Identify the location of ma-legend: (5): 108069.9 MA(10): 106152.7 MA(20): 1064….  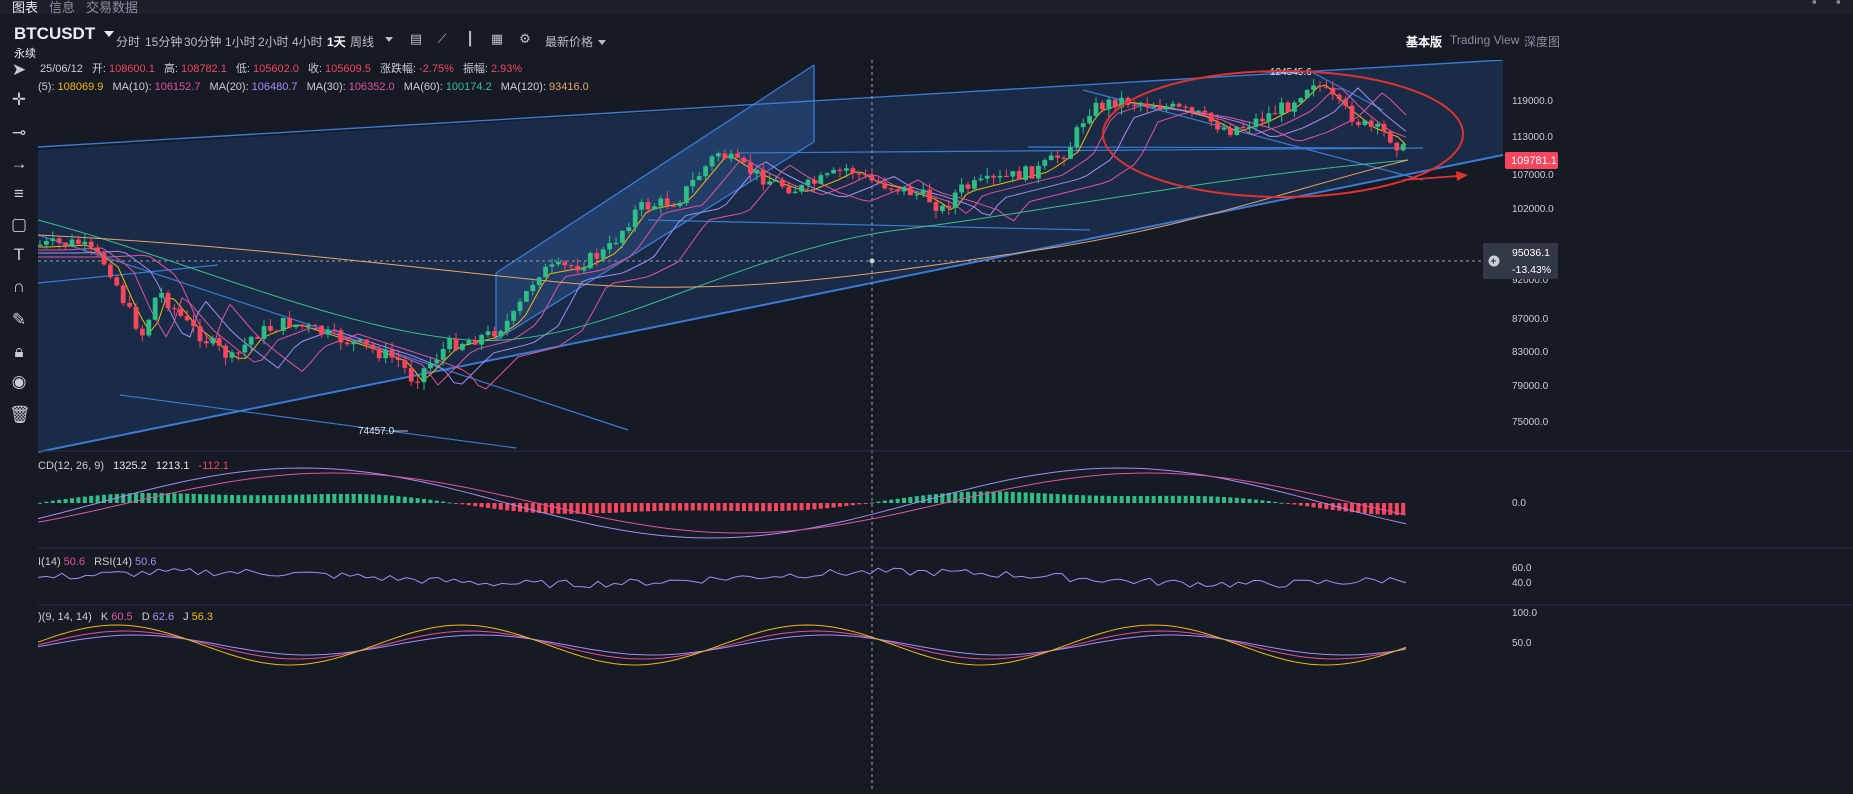
(316, 87).